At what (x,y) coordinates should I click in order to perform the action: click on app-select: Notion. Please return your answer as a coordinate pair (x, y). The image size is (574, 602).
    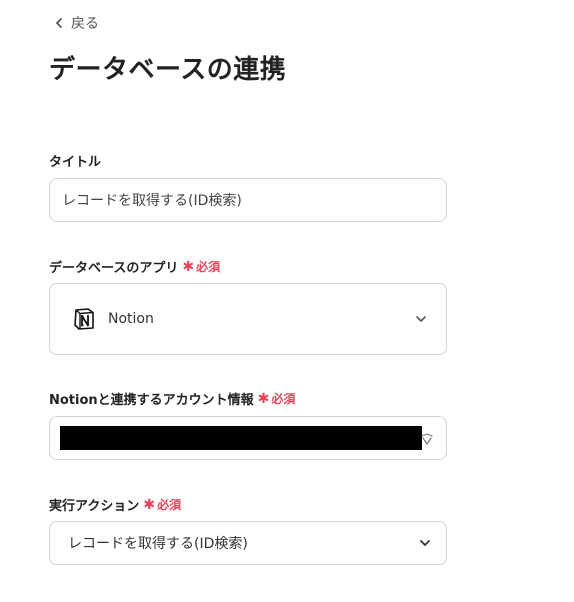
    Looking at the image, I should click on (248, 319).